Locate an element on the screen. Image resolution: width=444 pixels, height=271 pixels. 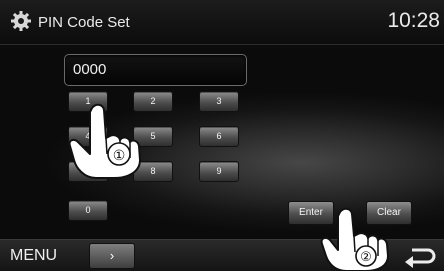
key-3-button: 3 is located at coordinates (219, 101).